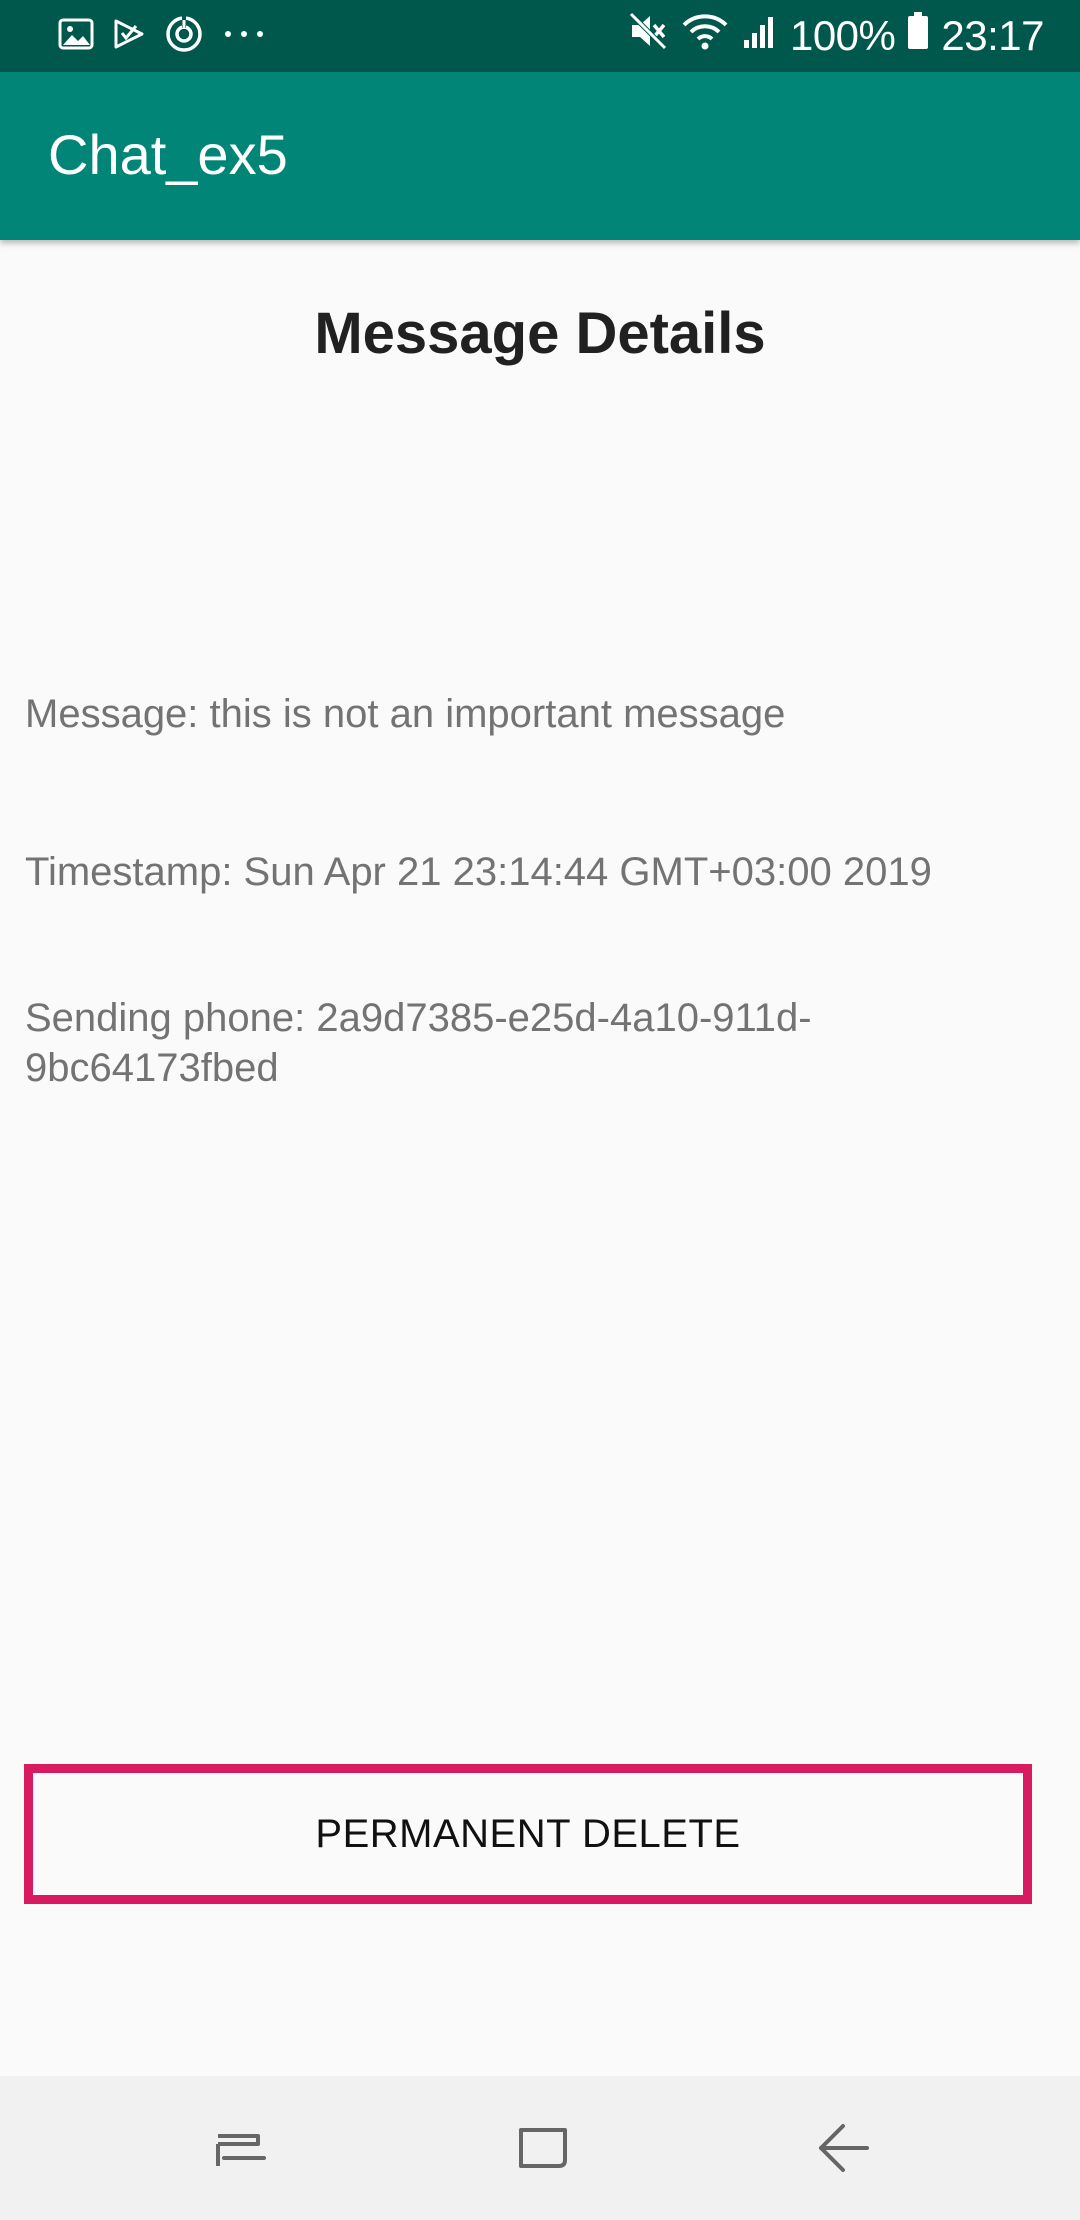 The width and height of the screenshot is (1080, 2220). Describe the element at coordinates (845, 2153) in the screenshot. I see `back-icon` at that location.